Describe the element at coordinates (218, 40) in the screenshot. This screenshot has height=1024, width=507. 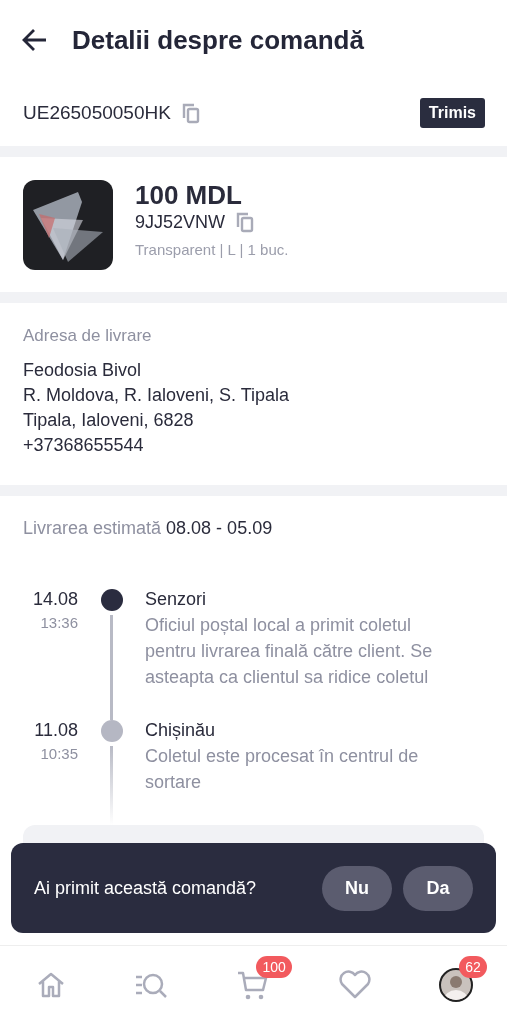
I see `page-title: Detalii despre comandă` at that location.